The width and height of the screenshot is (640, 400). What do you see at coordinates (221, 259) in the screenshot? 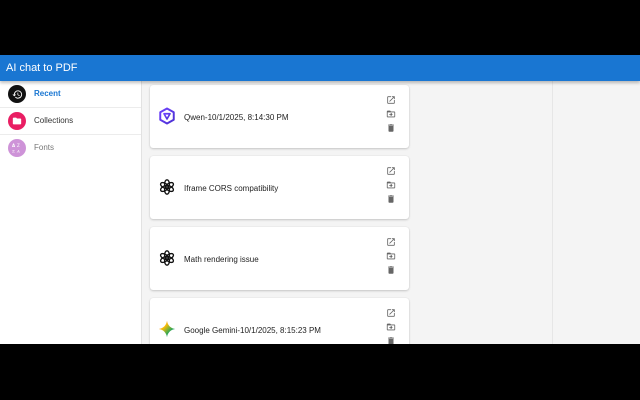
I see `chat-title: Math rendering issue` at bounding box center [221, 259].